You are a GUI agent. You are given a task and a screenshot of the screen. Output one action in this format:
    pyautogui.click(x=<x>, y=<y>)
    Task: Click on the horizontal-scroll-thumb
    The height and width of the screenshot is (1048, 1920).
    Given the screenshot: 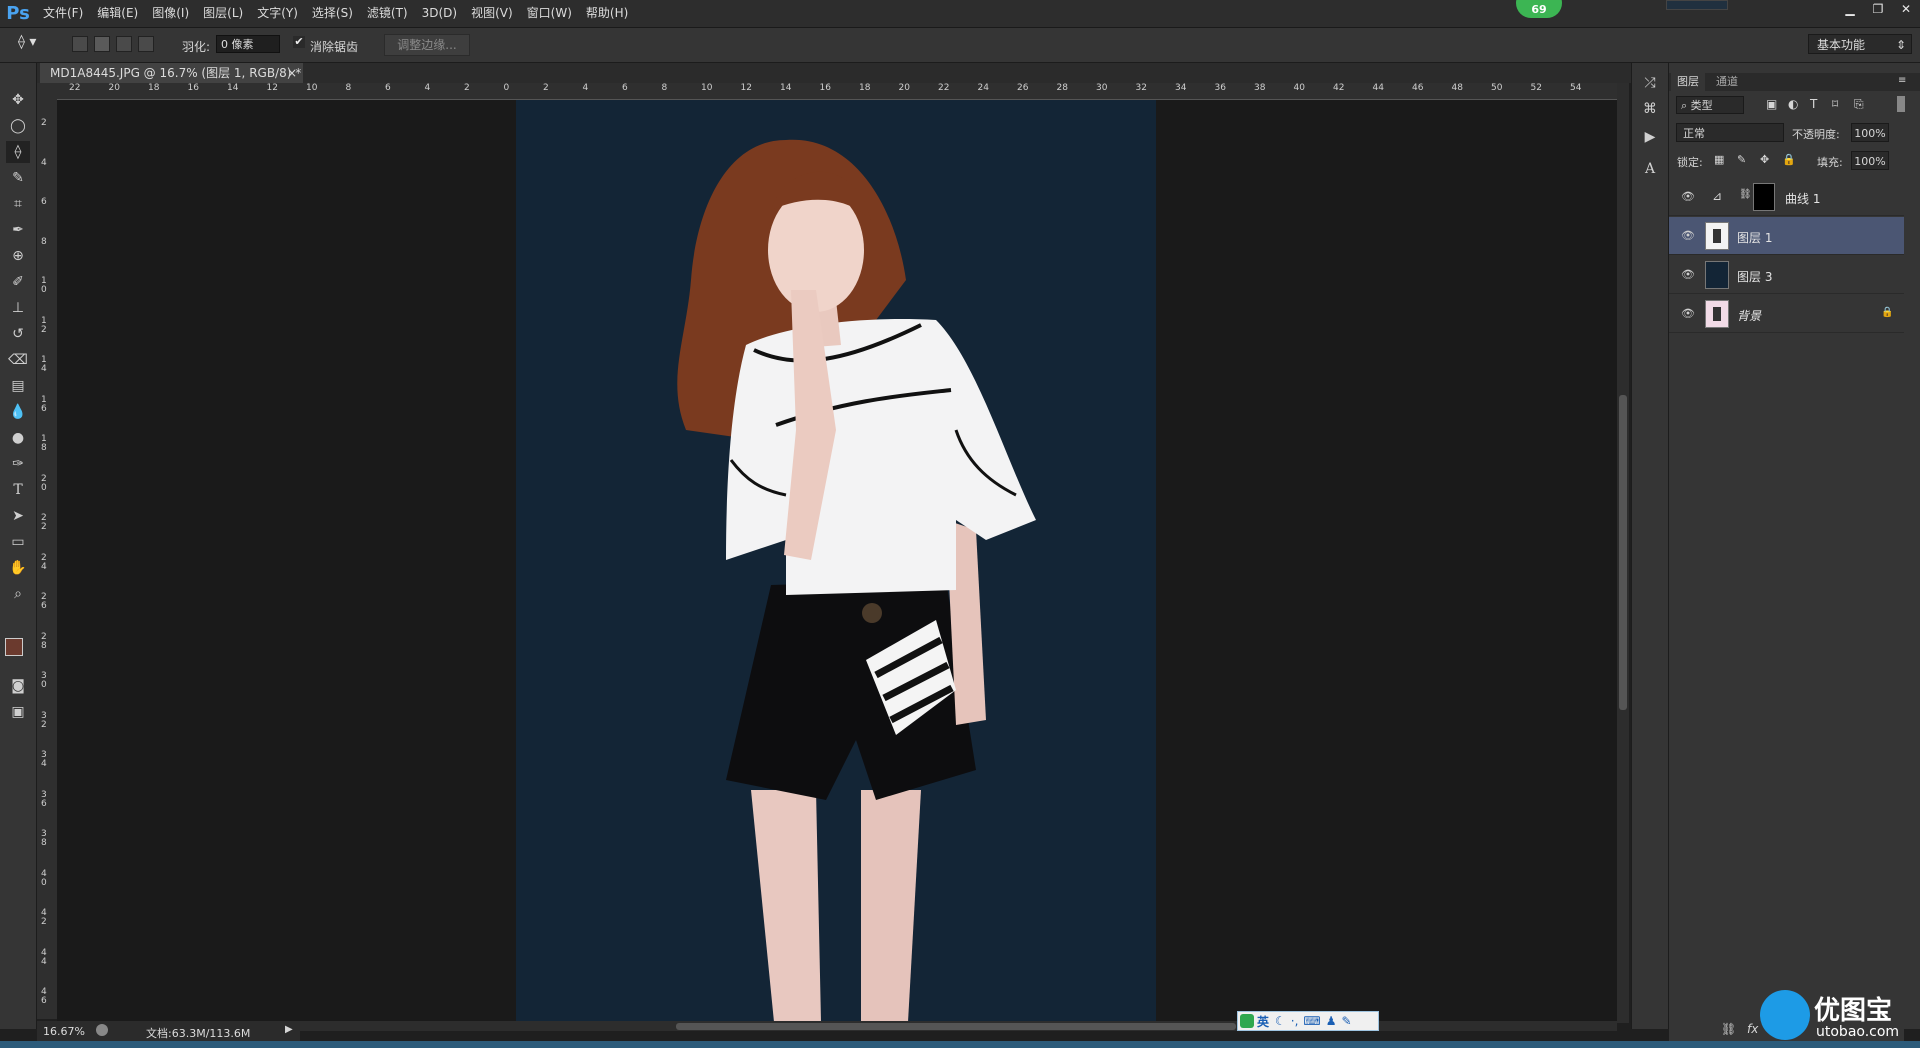 What is the action you would take?
    pyautogui.click(x=956, y=1026)
    